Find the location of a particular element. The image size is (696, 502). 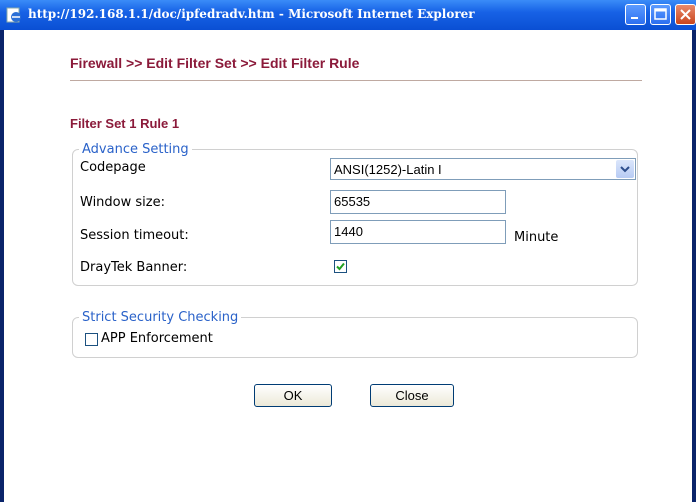

strict-security-legend: Strict Security Checking is located at coordinates (160, 317).